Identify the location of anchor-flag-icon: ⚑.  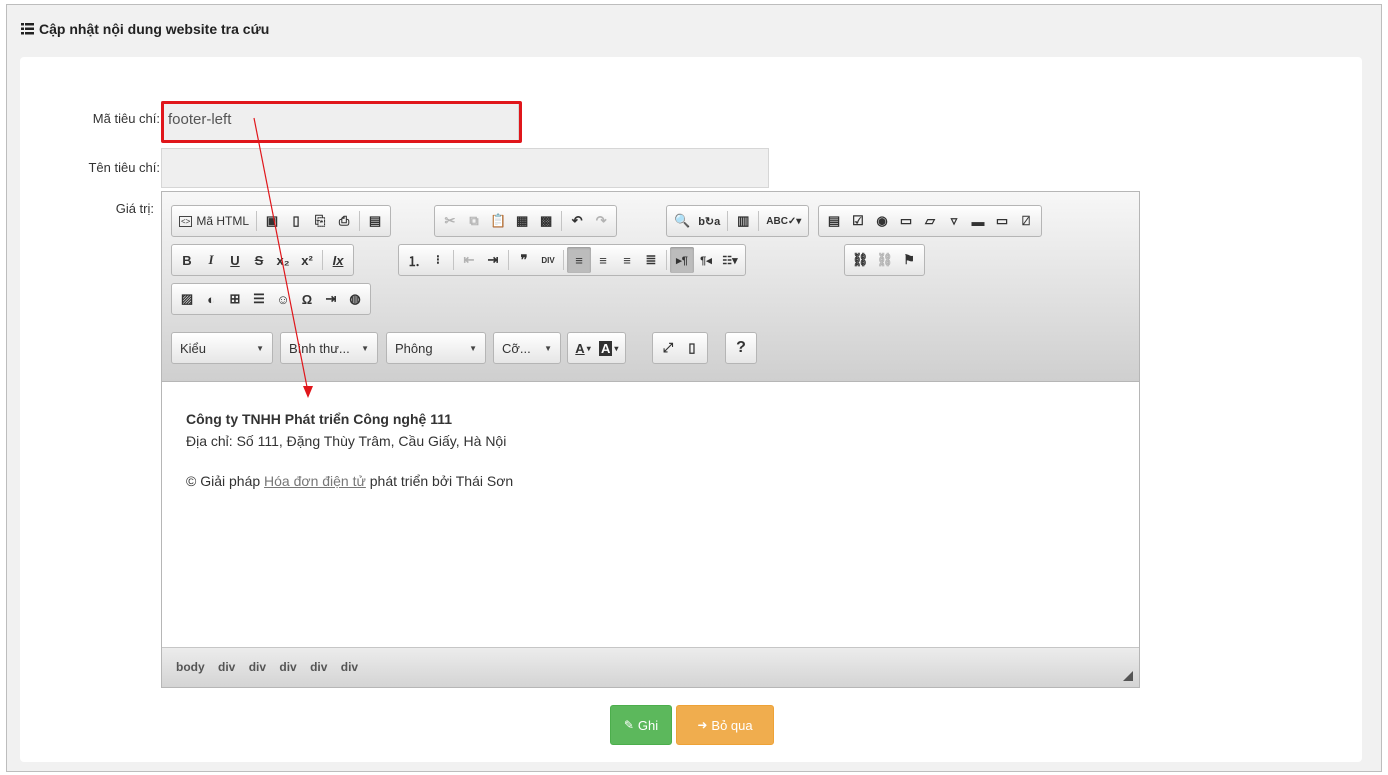
(909, 260).